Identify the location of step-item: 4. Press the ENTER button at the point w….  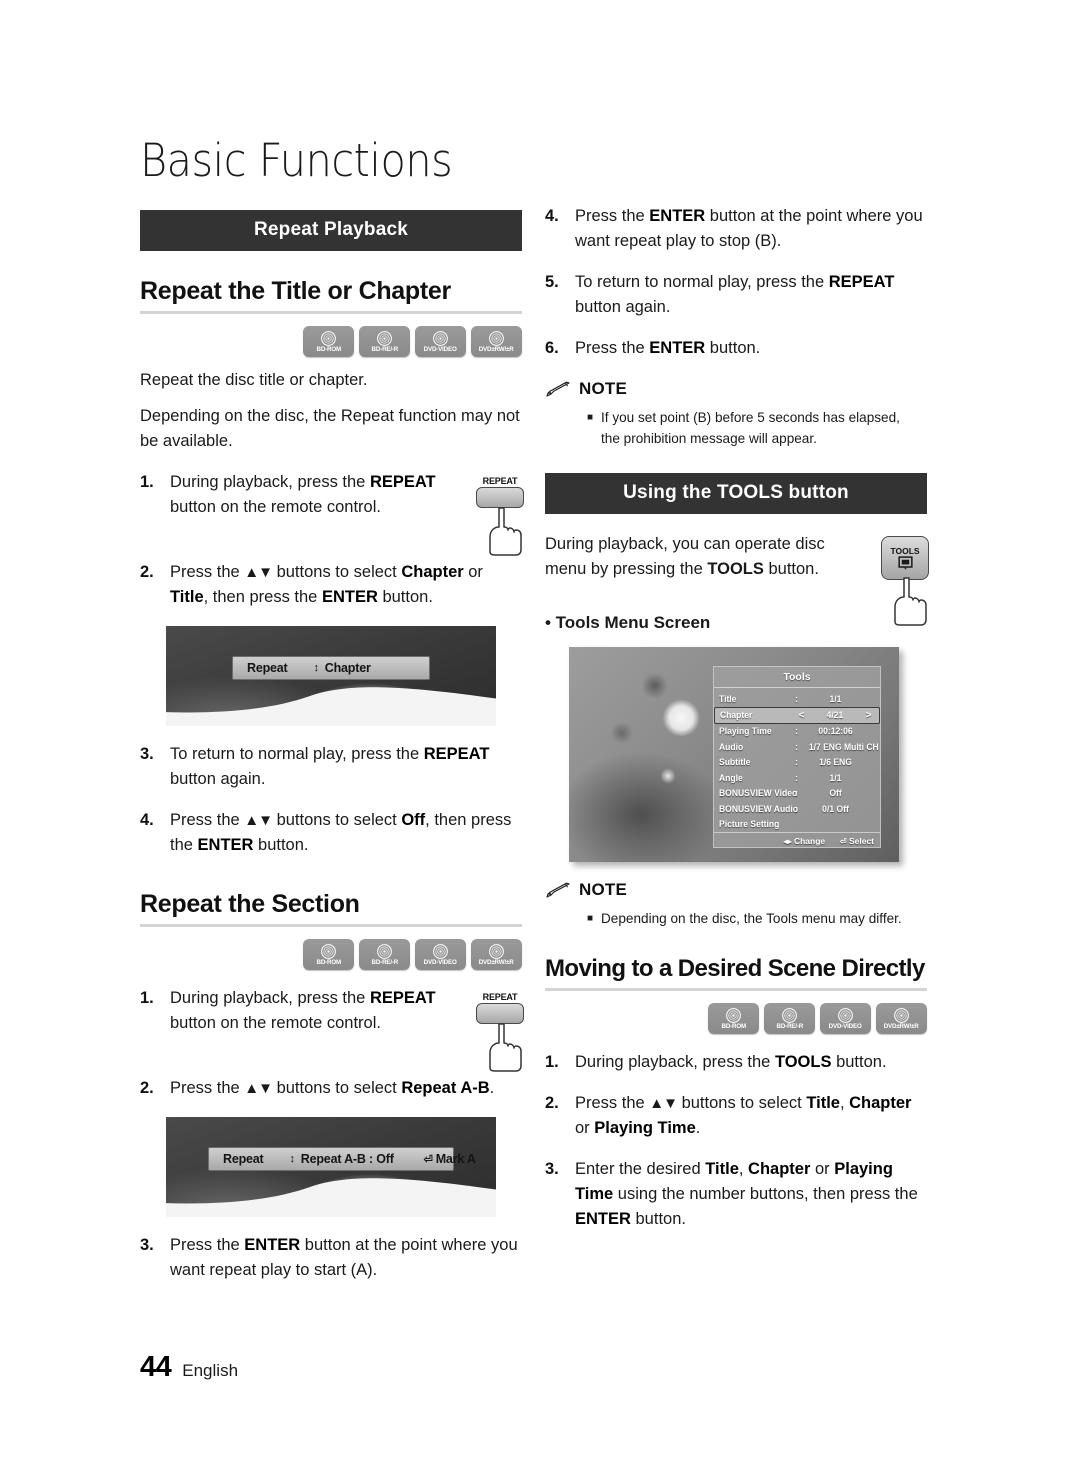
(736, 229).